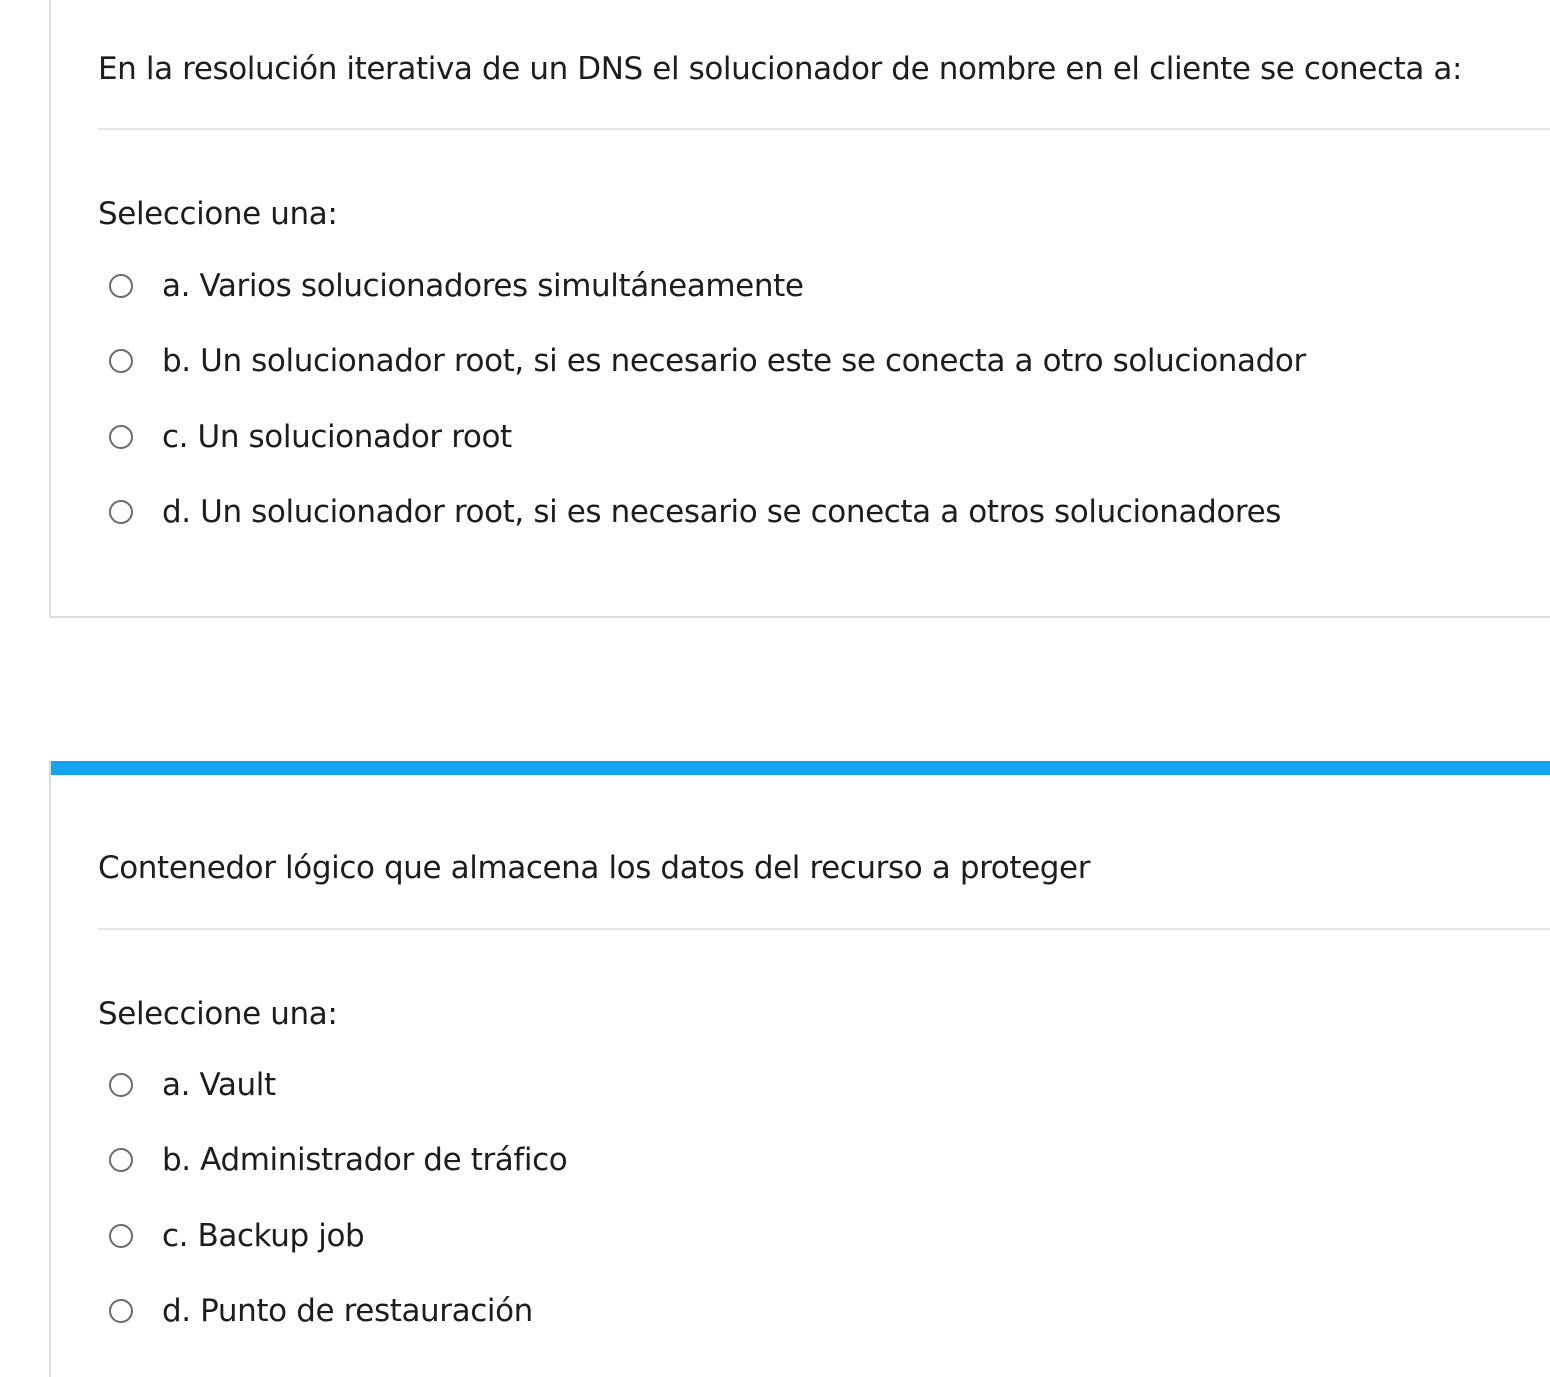 This screenshot has width=1550, height=1377. I want to click on answer-option-b: b. Administrador de tráfico, so click(829, 1161).